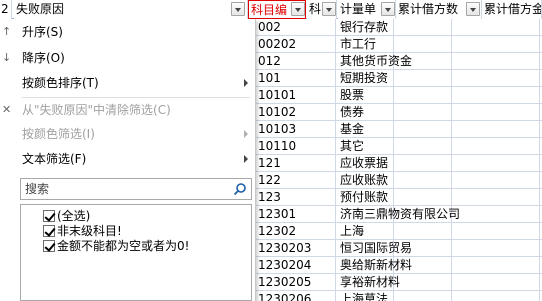 The width and height of the screenshot is (542, 301). I want to click on cell-account-code: 1230205, so click(296, 282).